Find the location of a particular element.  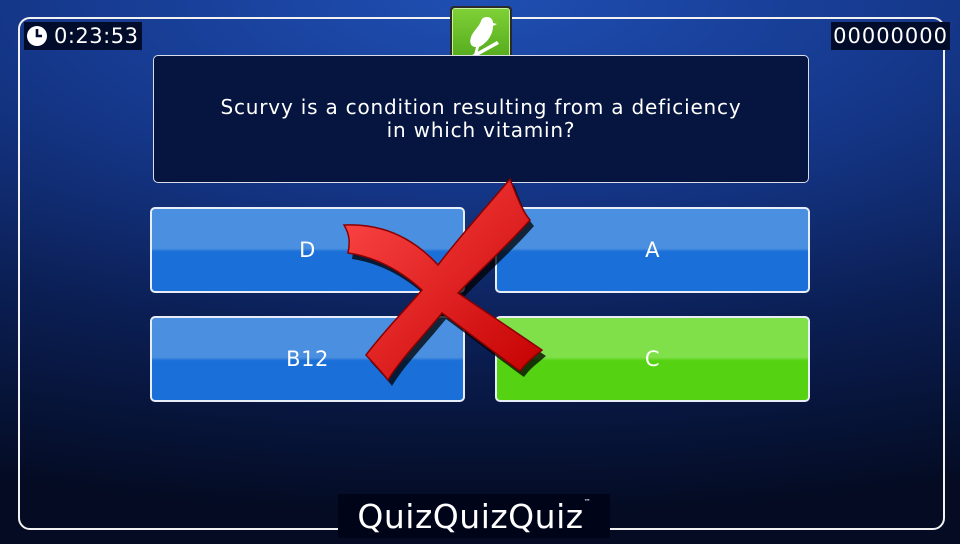

clock-icon is located at coordinates (37, 36).